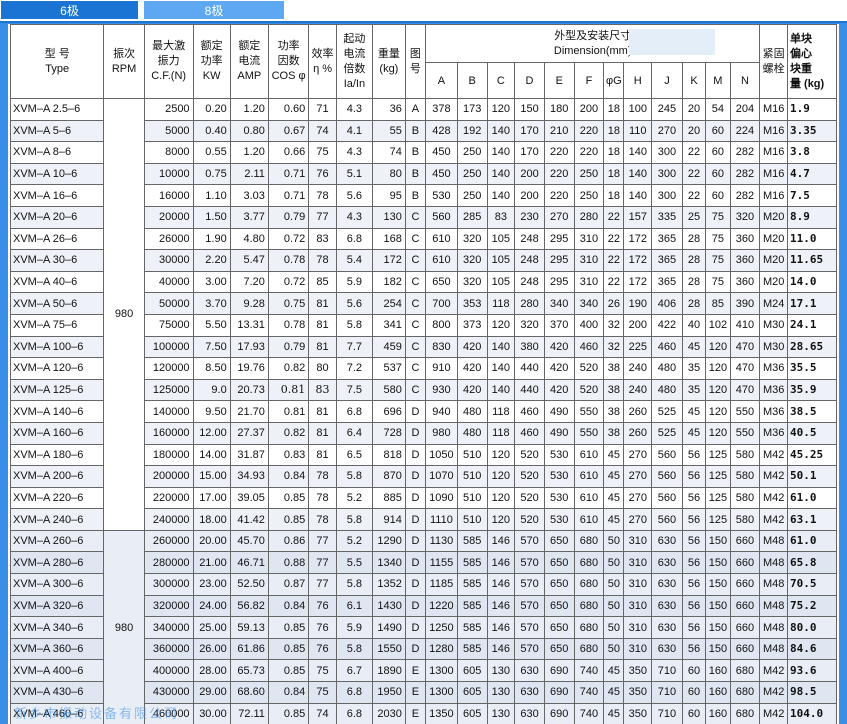 Image resolution: width=847 pixels, height=724 pixels. Describe the element at coordinates (501, 455) in the screenshot. I see `cell-dim: 120` at that location.